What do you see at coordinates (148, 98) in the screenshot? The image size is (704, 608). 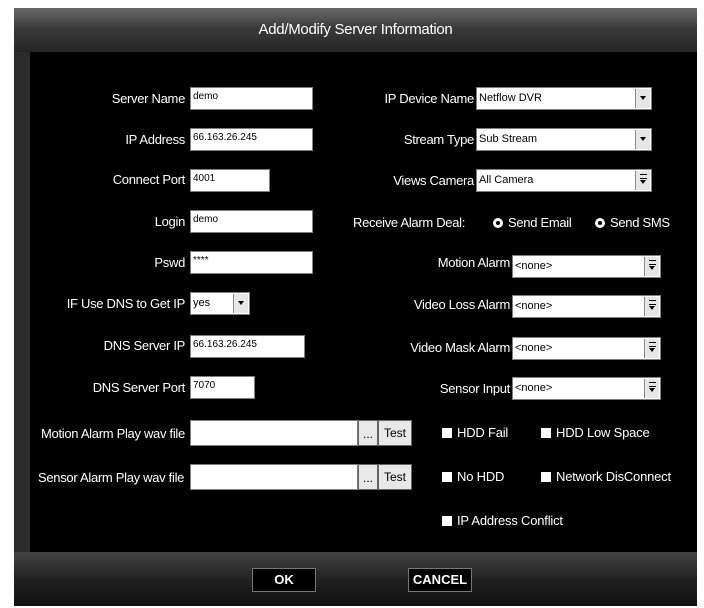 I see `server-name-label: Server Name` at bounding box center [148, 98].